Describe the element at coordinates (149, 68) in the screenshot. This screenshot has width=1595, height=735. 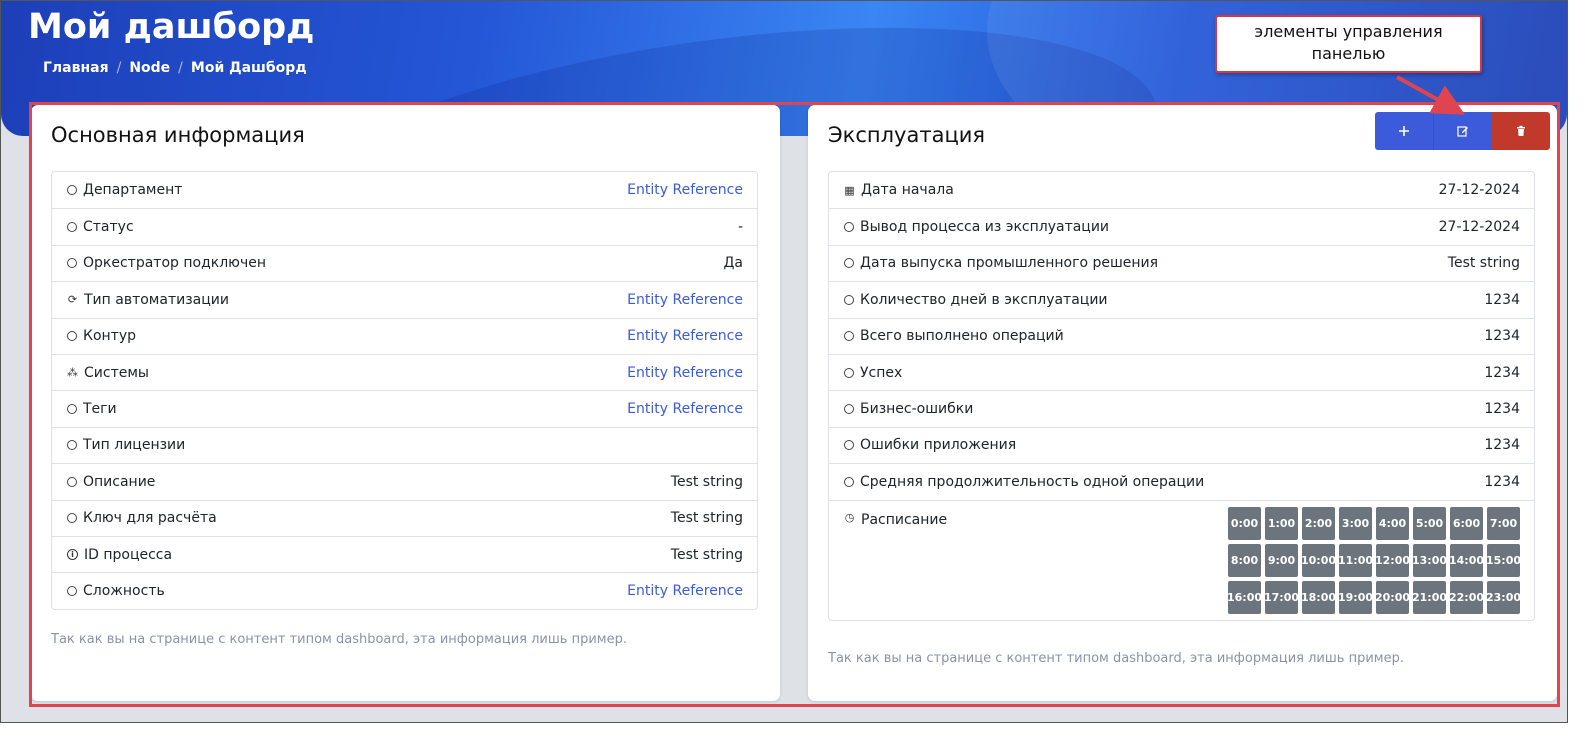
I see `breadcrumb-node: Node` at that location.